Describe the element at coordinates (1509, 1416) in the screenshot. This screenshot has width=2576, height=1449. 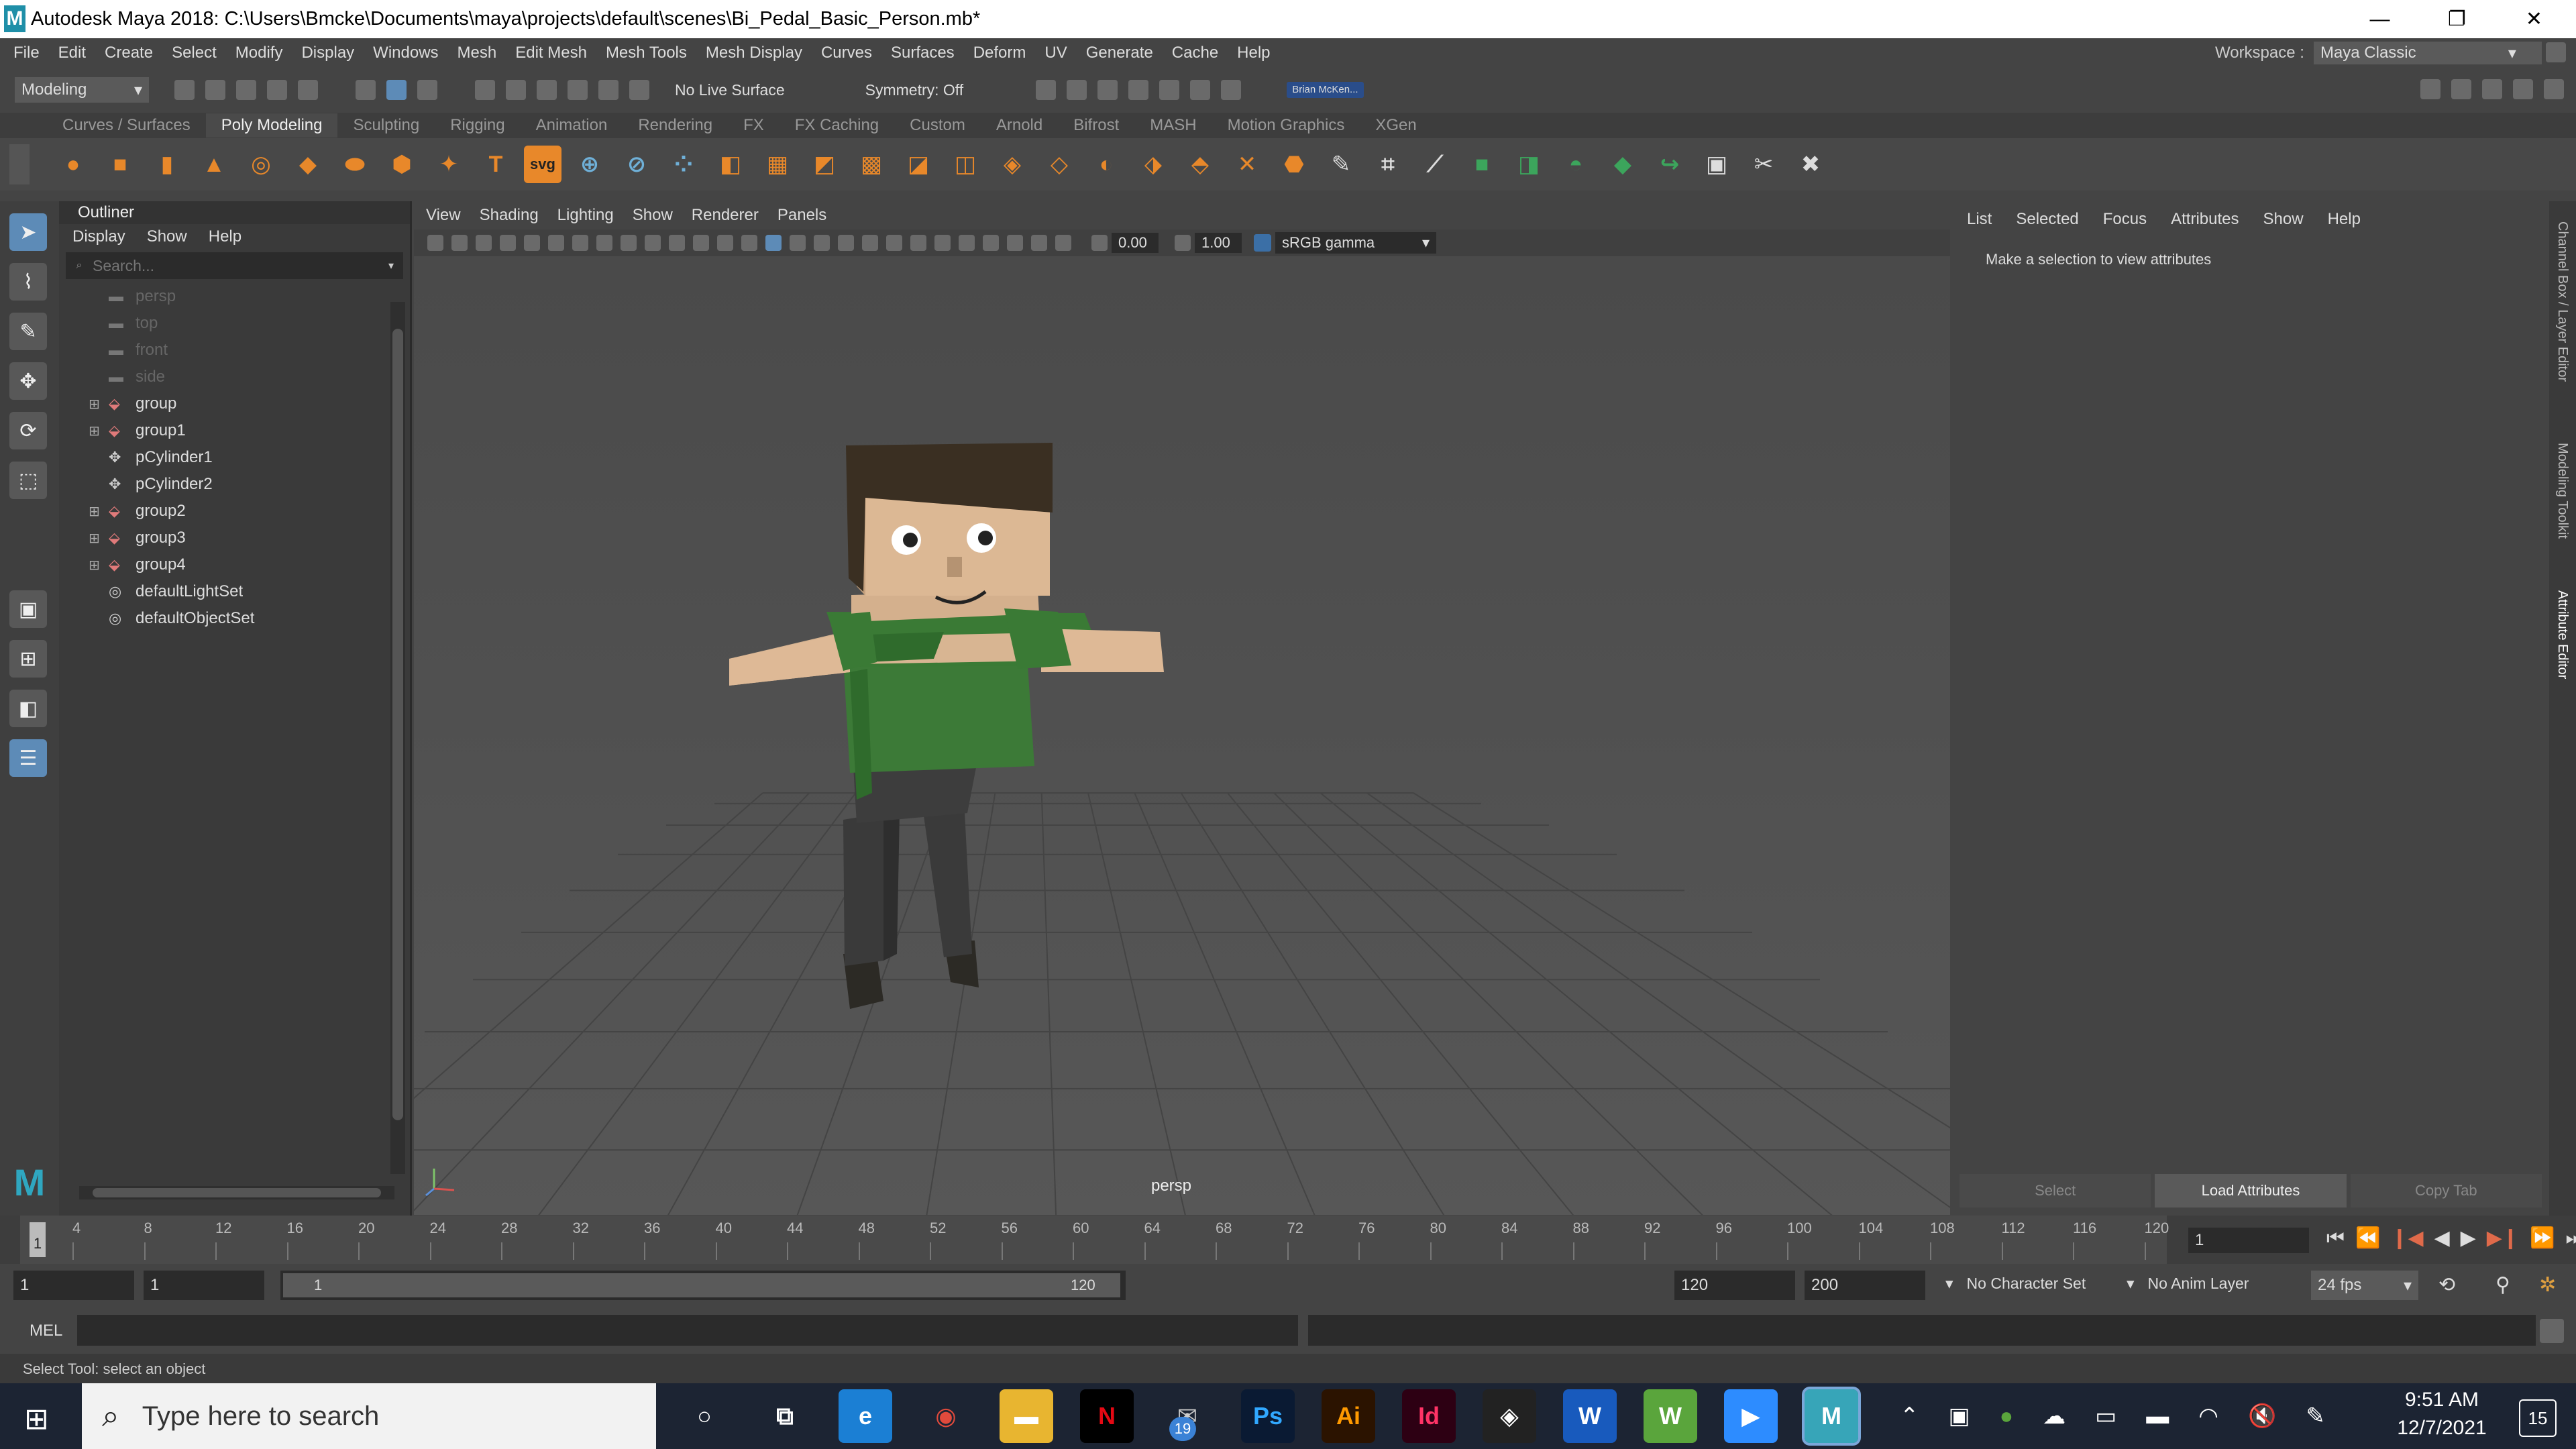
I see `unity-icon: ◈` at that location.